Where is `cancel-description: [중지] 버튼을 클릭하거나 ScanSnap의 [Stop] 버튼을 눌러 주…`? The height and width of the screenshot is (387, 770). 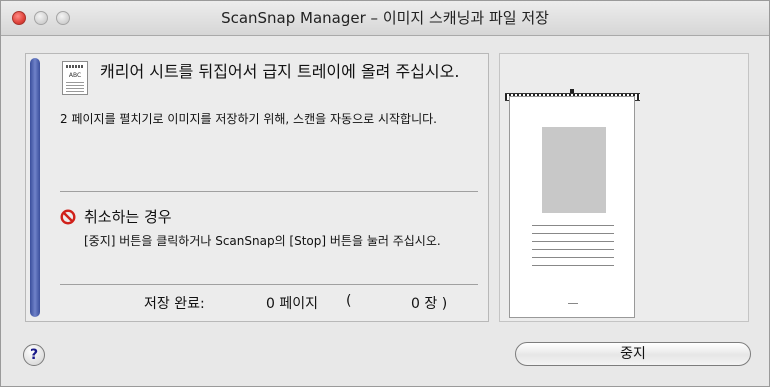 cancel-description: [중지] 버튼을 클릭하거나 ScanSnap의 [Stop] 버튼을 눌러 주… is located at coordinates (262, 241).